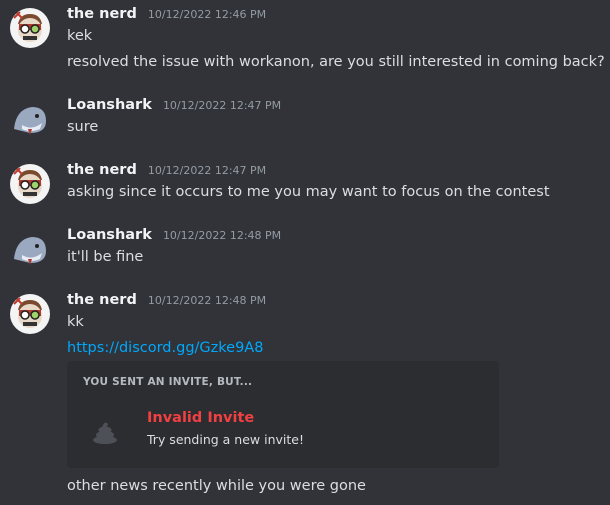 This screenshot has width=610, height=505. I want to click on poop-icon, so click(105, 430).